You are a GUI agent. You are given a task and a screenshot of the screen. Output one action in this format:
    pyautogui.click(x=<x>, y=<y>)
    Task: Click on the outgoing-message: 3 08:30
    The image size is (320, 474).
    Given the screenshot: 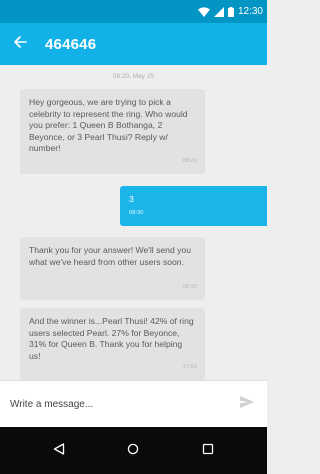 What is the action you would take?
    pyautogui.click(x=193, y=206)
    